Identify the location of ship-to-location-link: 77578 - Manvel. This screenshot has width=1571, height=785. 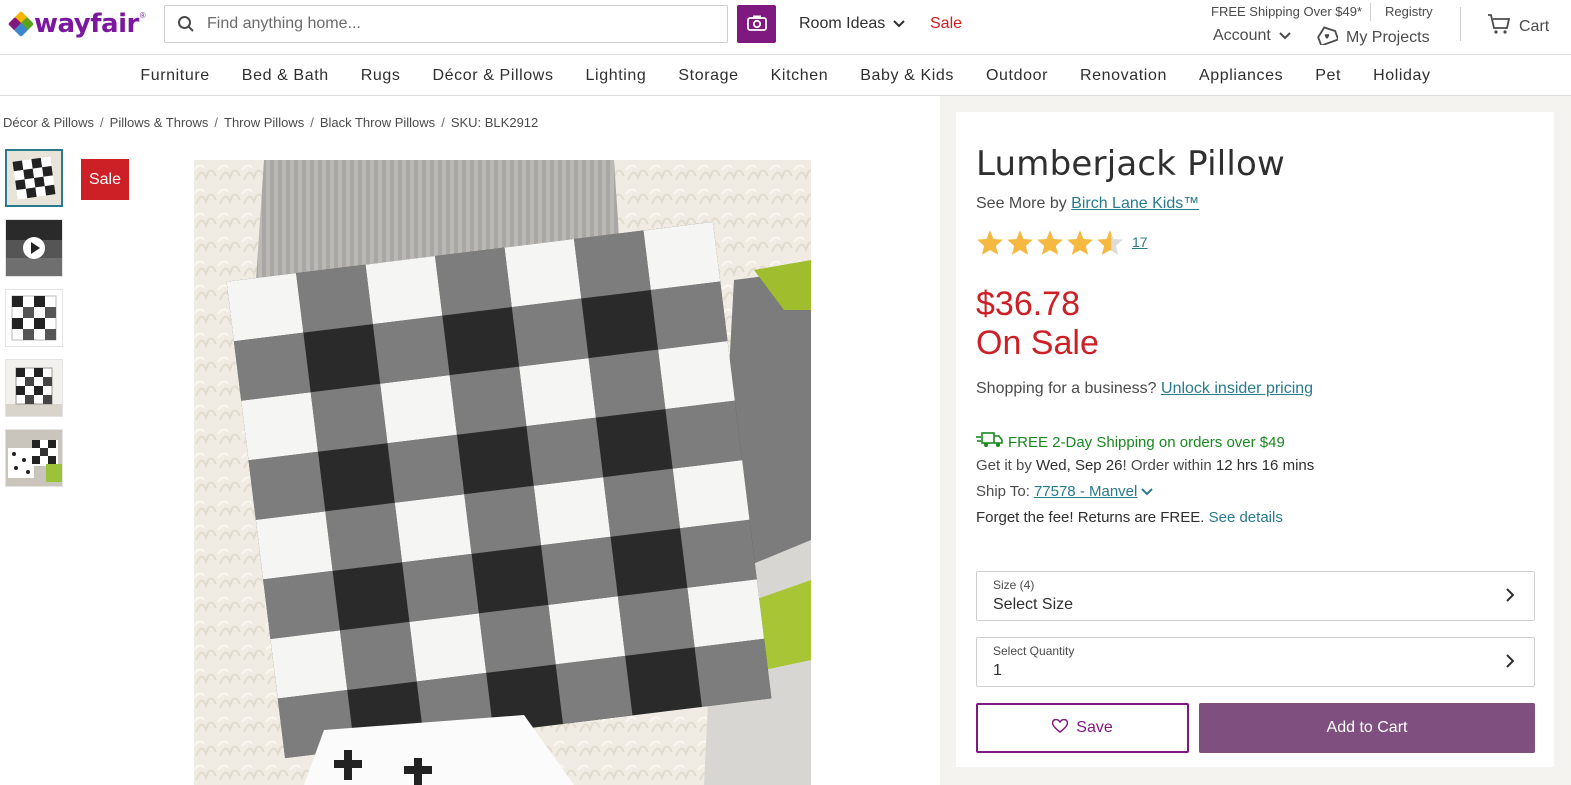
(1085, 491).